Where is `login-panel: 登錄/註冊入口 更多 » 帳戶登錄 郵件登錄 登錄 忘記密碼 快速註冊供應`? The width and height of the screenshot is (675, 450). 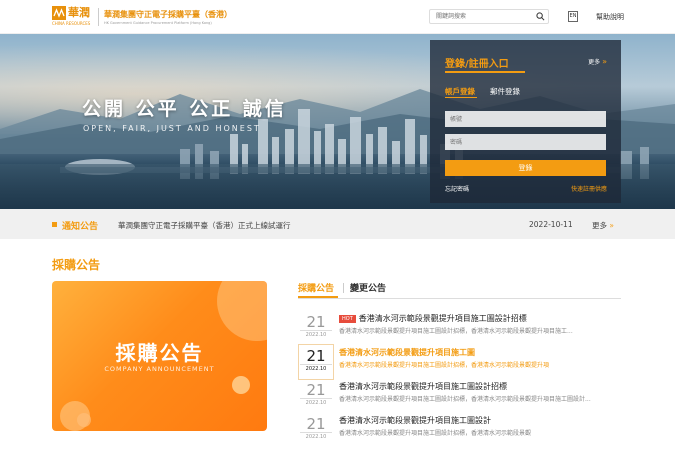
login-panel: 登錄/註冊入口 更多 » 帳戶登錄 郵件登錄 登錄 忘記密碼 快速註冊供應 is located at coordinates (525, 121).